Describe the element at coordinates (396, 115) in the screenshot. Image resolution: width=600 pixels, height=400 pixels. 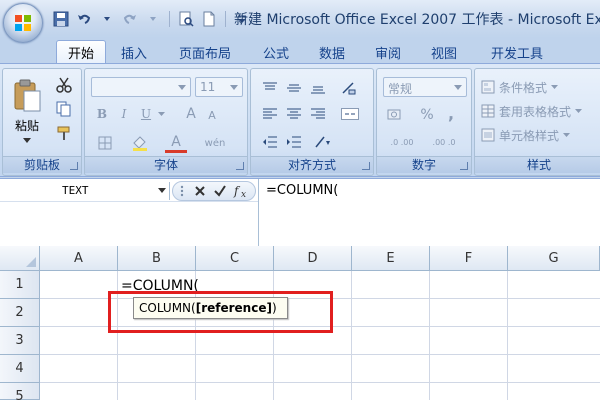
I see `accounting-format-button` at that location.